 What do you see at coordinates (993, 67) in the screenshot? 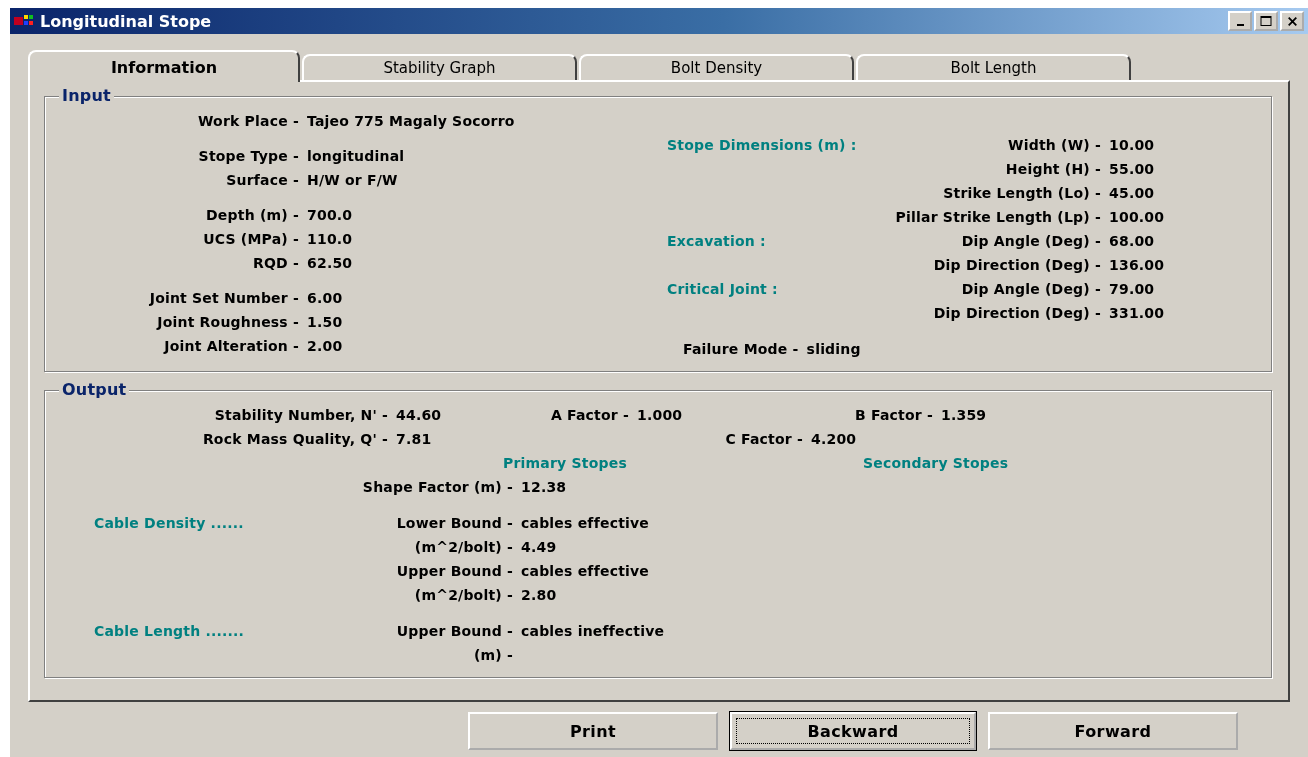
I see `tab: Bolt Length` at bounding box center [993, 67].